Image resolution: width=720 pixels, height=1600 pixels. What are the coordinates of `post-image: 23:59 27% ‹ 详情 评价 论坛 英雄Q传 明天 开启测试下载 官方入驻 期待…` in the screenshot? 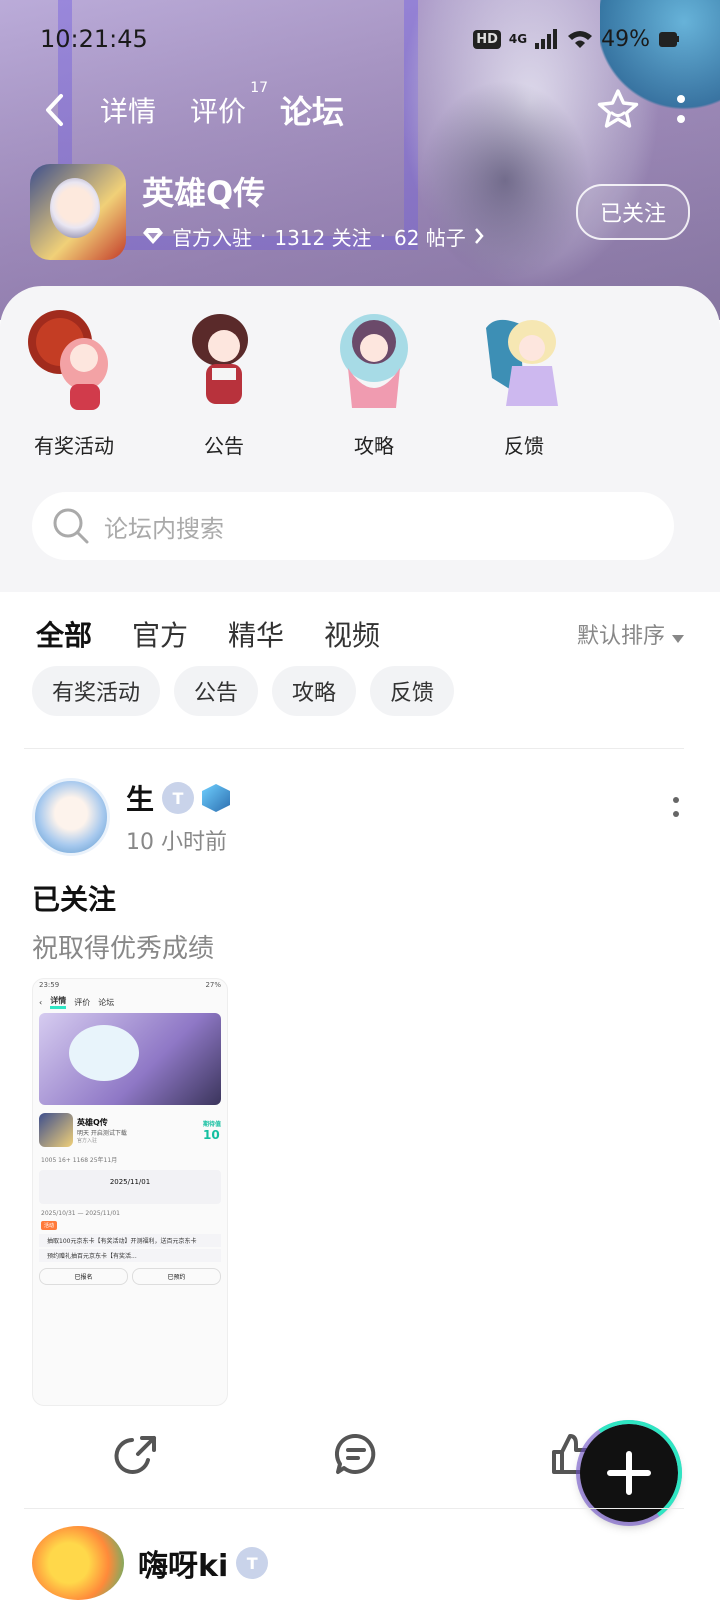 It's located at (130, 1192).